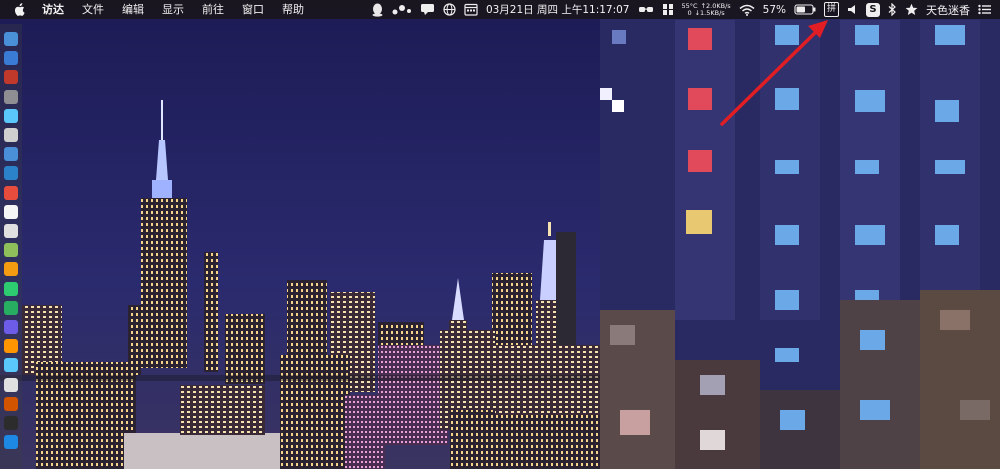  I want to click on input-method-icon: 拼, so click(831, 9).